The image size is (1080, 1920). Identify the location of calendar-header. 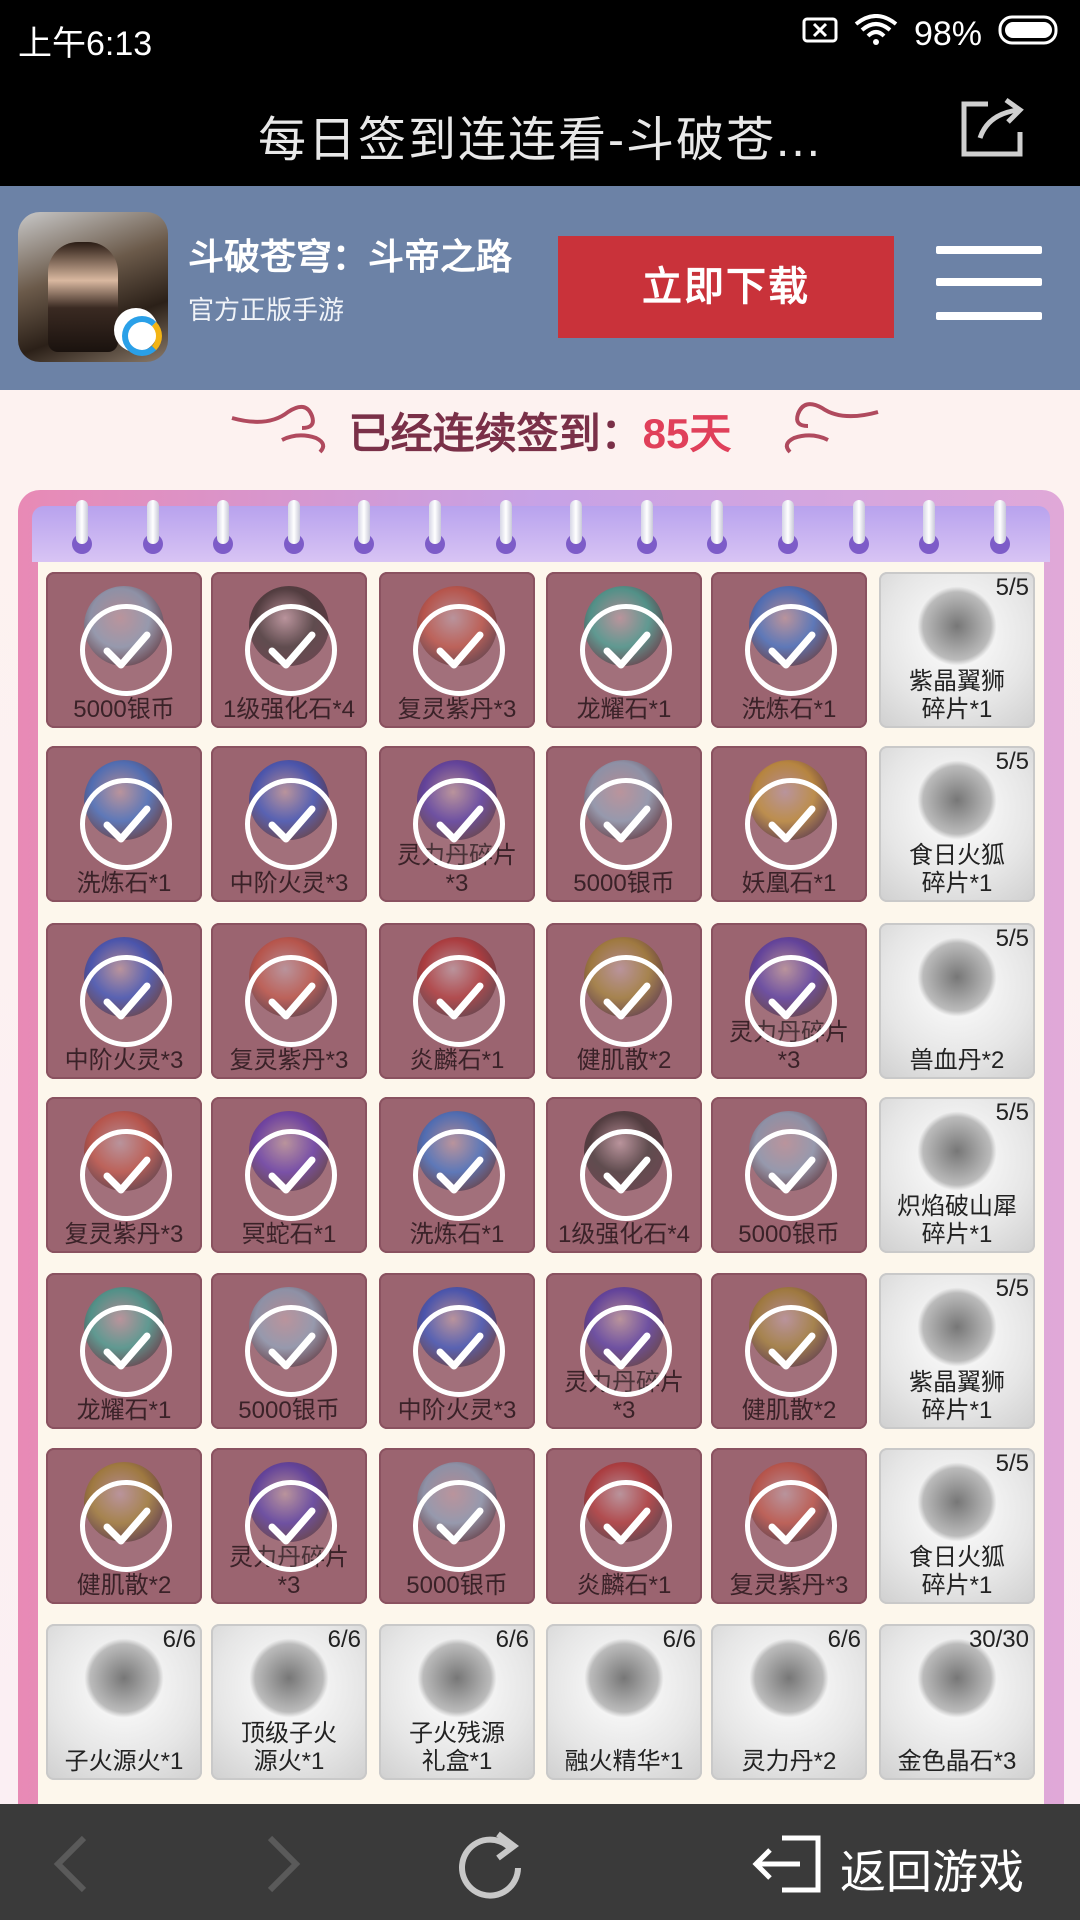
(541, 531).